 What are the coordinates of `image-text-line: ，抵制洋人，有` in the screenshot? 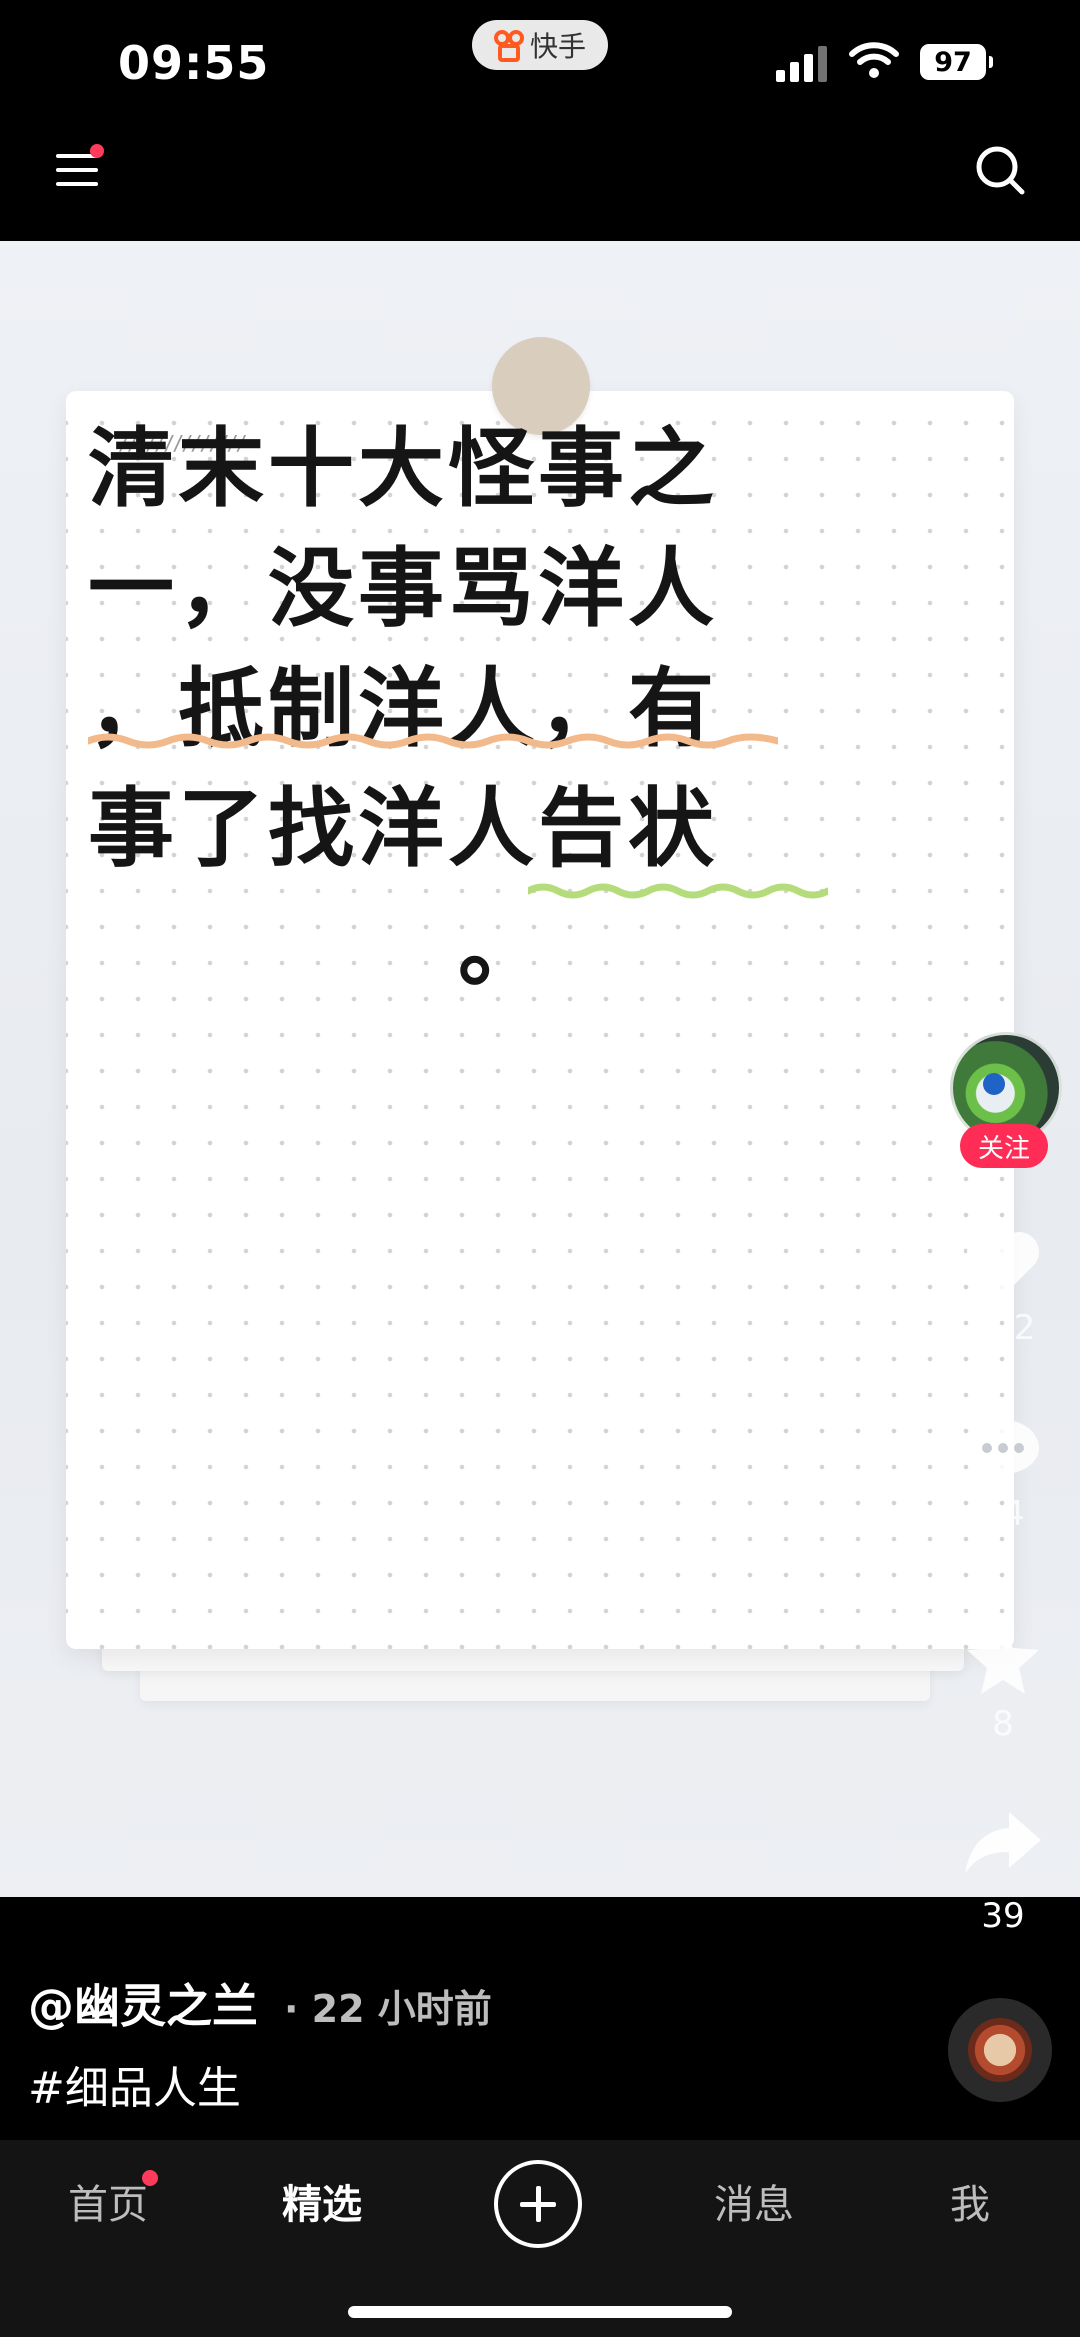 It's located at (403, 708).